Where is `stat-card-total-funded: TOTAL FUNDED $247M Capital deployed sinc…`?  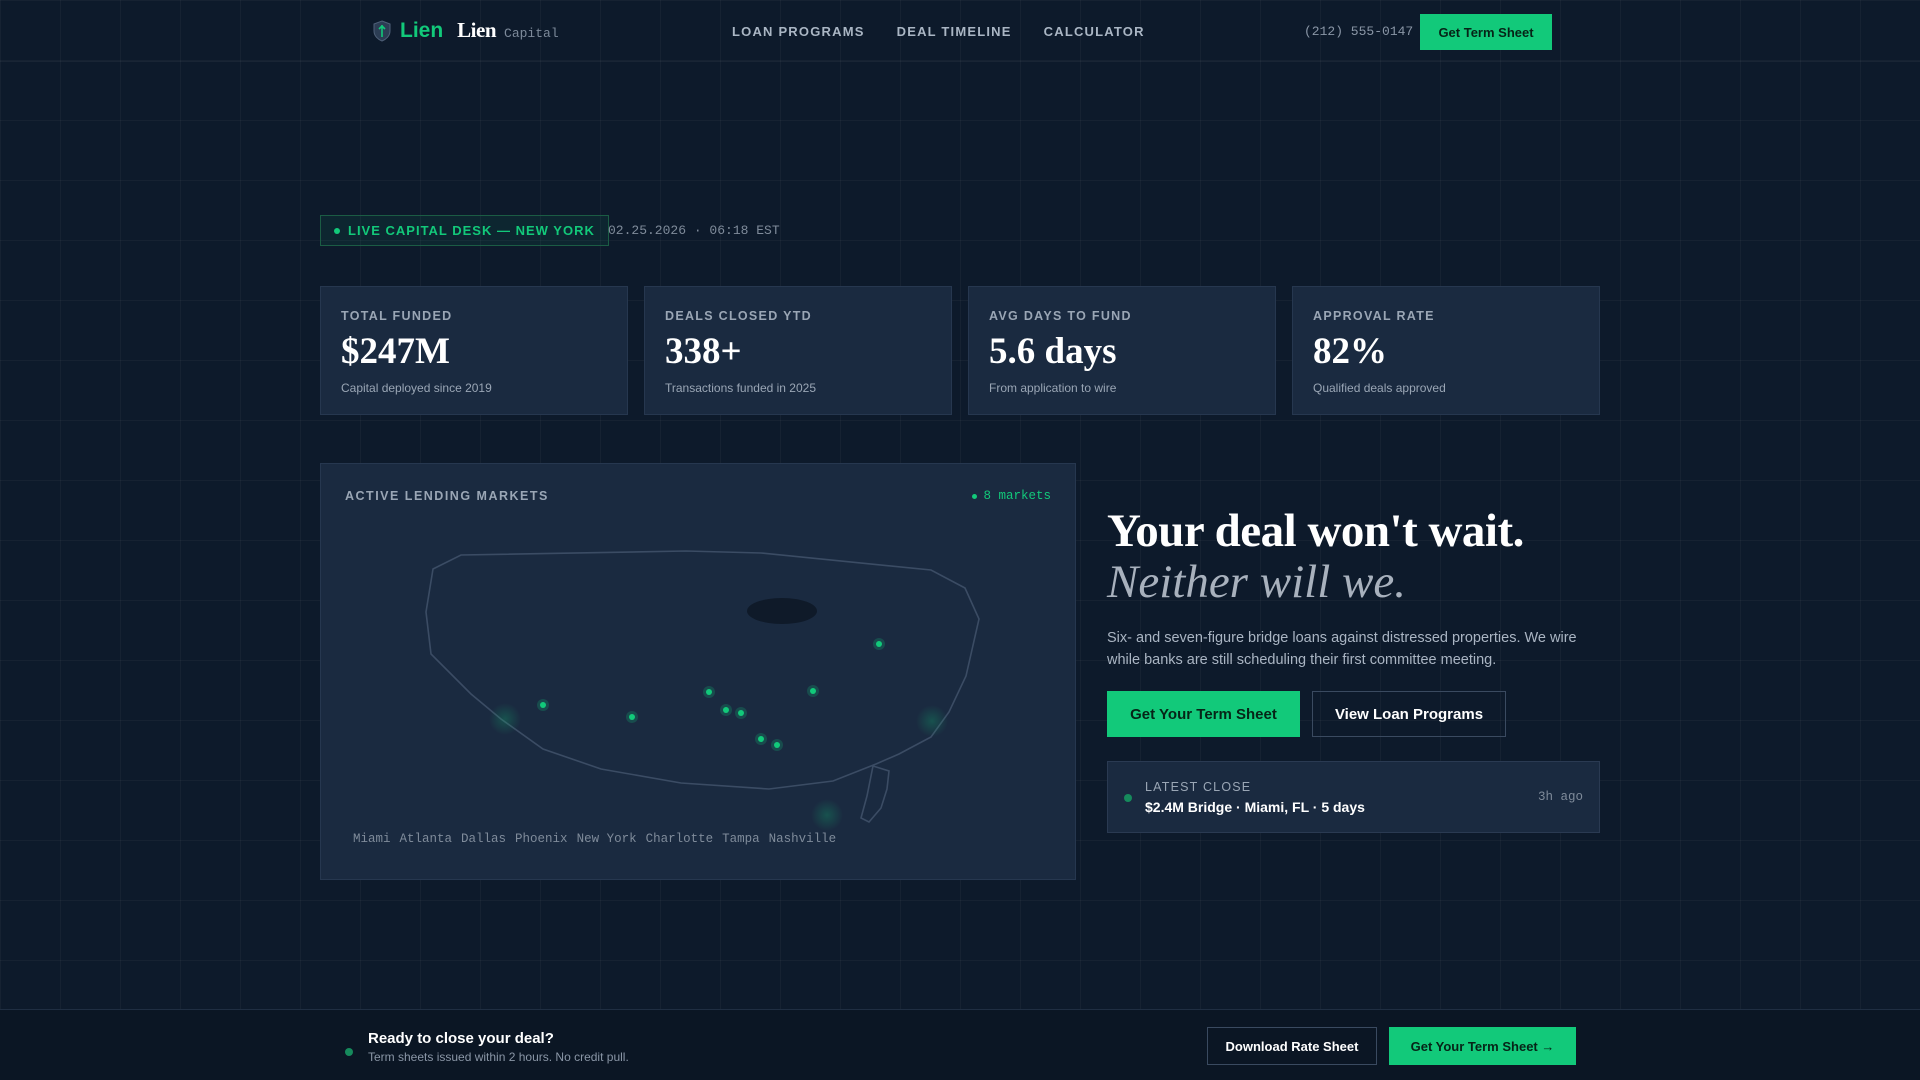 stat-card-total-funded: TOTAL FUNDED $247M Capital deployed sinc… is located at coordinates (474, 350).